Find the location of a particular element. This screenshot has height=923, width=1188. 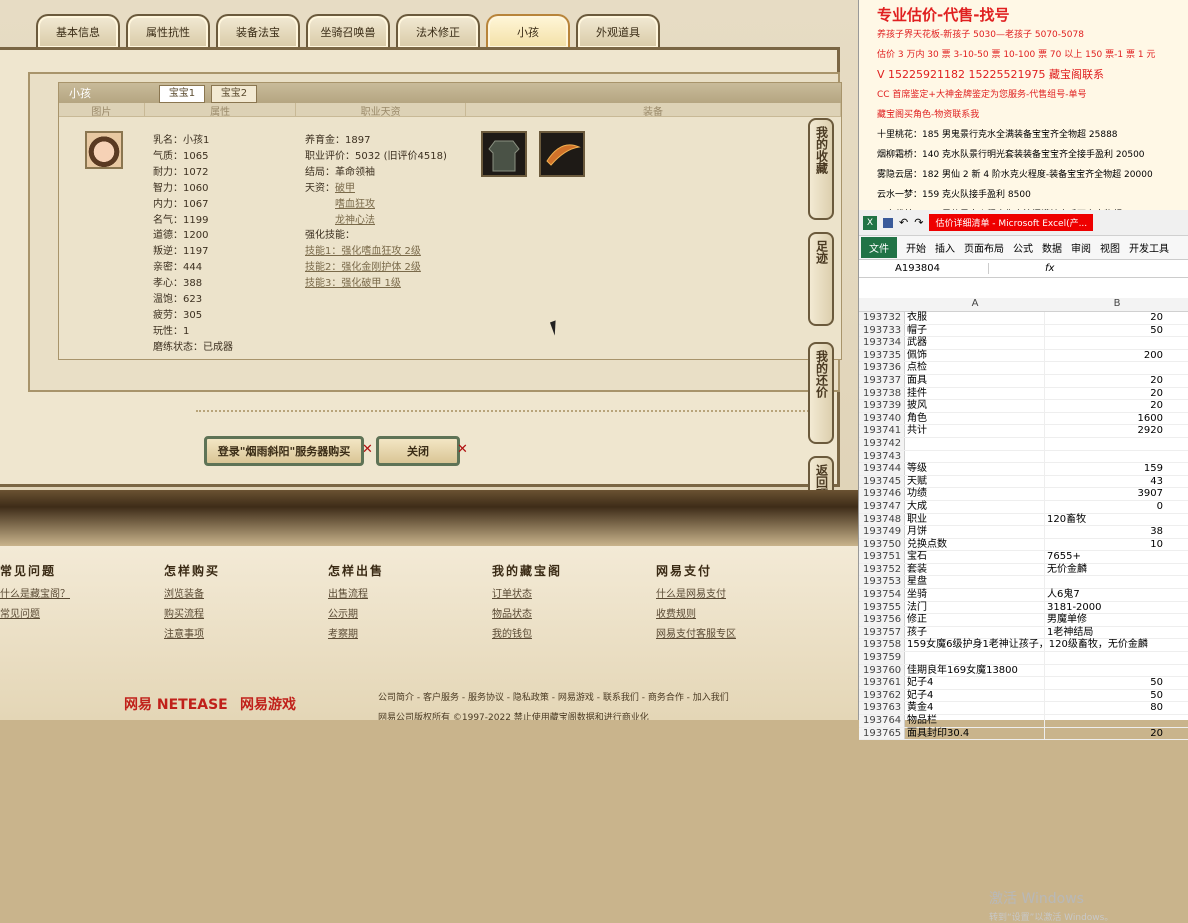

equipment-weapon-icon is located at coordinates (562, 154).